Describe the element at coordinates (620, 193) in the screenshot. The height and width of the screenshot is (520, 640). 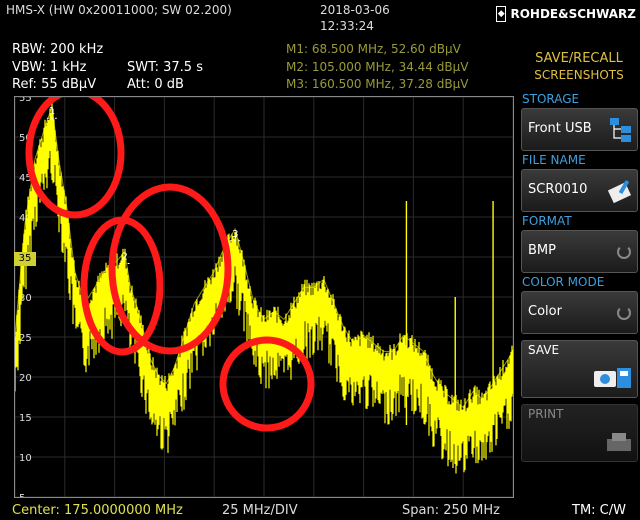
I see `keyboard-edit-icon` at that location.